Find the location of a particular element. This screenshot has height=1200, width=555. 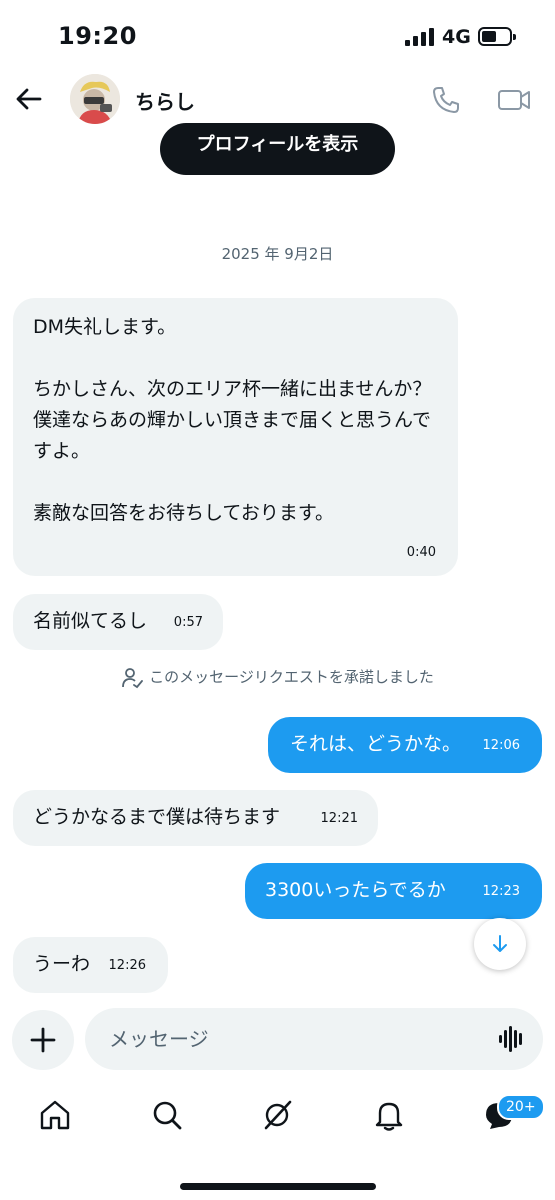

contact-name: ちらし is located at coordinates (165, 100).